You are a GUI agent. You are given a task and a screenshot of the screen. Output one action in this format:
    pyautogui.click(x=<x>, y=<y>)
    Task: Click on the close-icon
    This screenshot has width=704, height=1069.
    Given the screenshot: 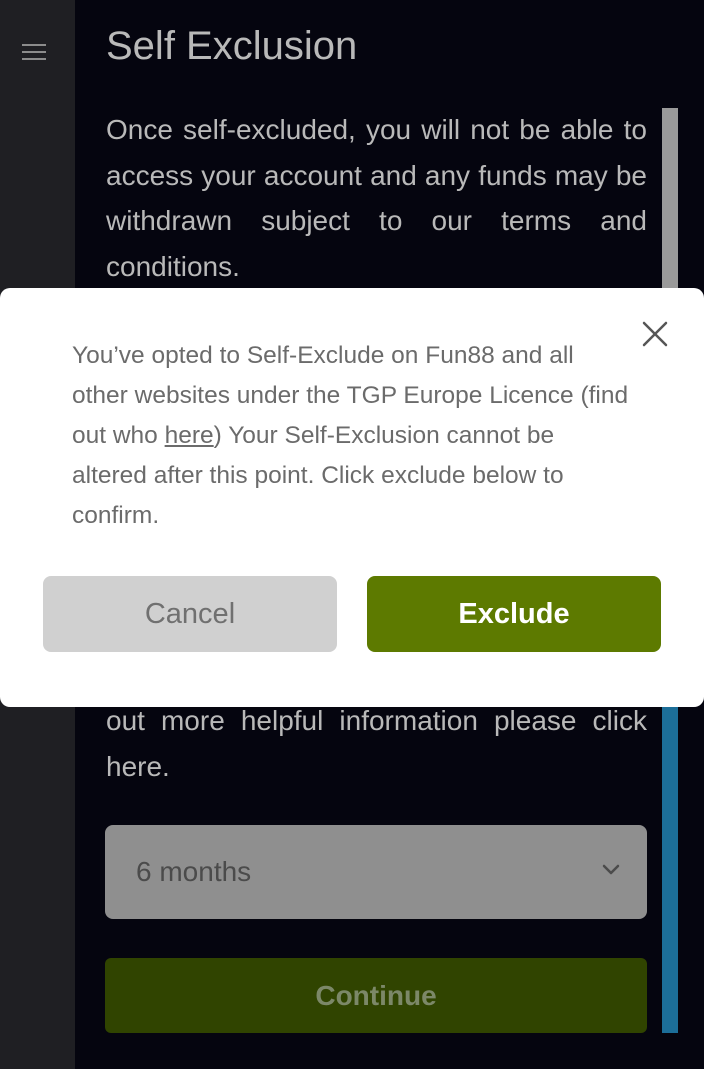 What is the action you would take?
    pyautogui.click(x=655, y=334)
    